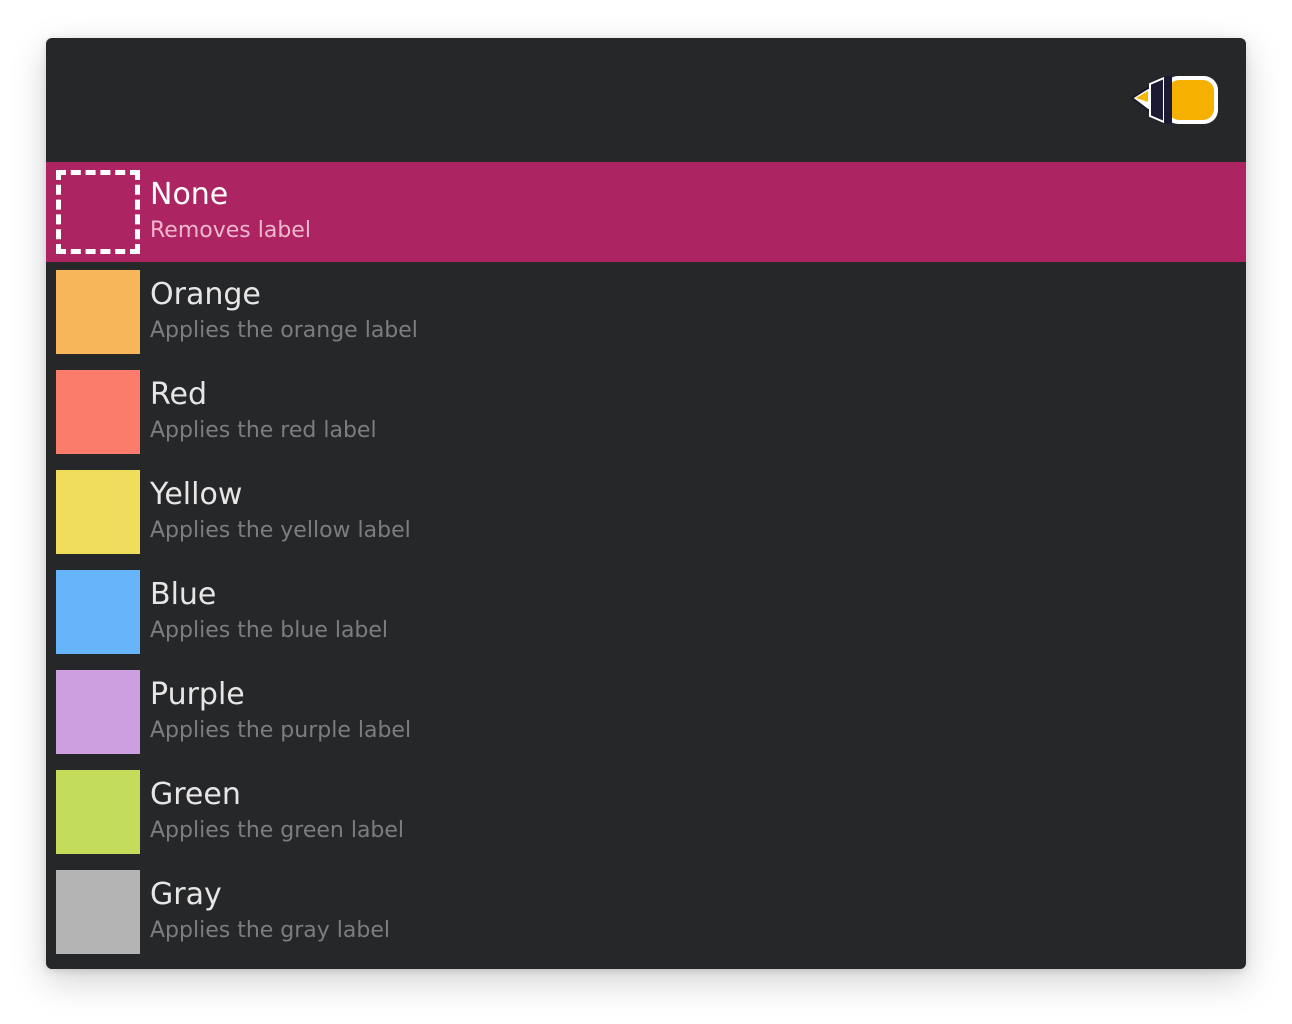 This screenshot has width=1292, height=1024. What do you see at coordinates (195, 794) in the screenshot?
I see `label-option-title: Green` at bounding box center [195, 794].